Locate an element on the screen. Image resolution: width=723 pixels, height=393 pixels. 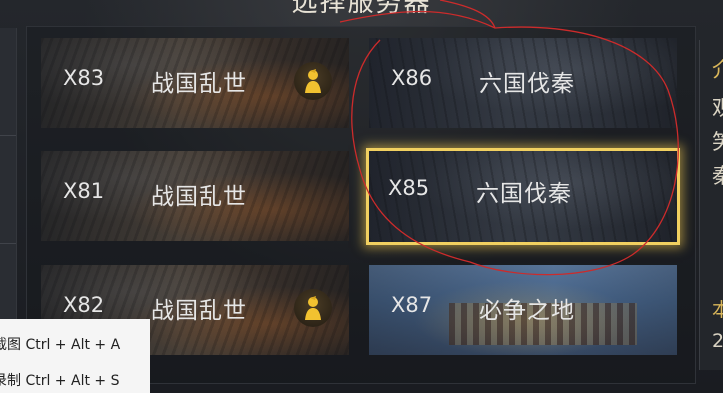
info-panel-value: 2 is located at coordinates (717, 341).